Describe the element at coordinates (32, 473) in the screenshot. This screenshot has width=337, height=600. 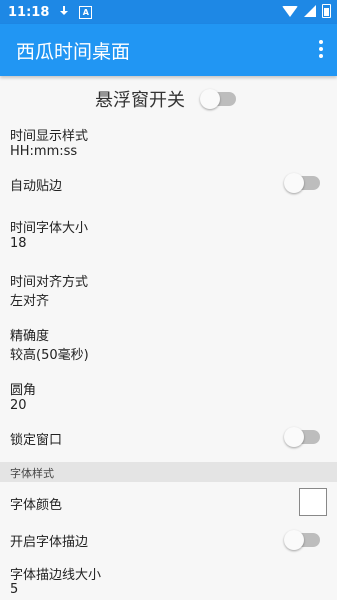
I see `font-style-section-title: 字体样式` at that location.